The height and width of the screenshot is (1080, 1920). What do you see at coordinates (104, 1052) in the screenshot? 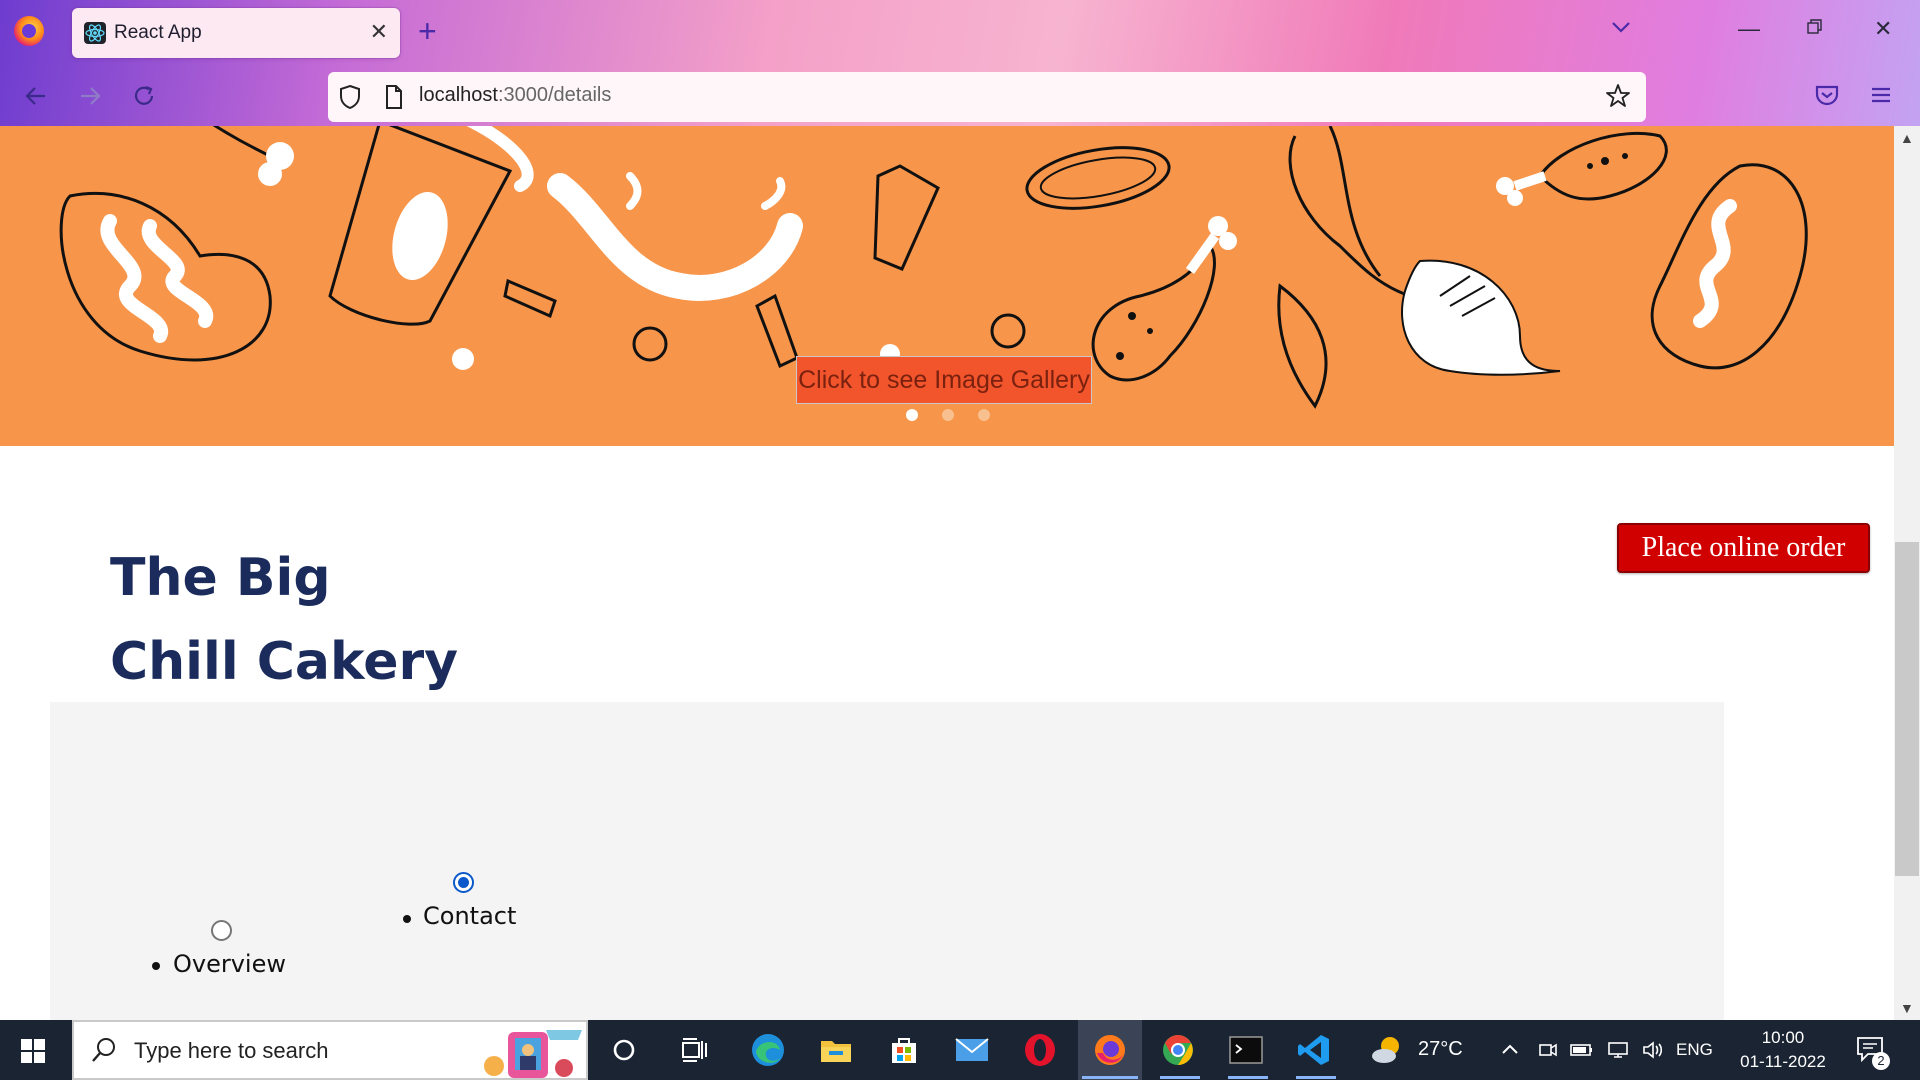
I see `search-icon` at bounding box center [104, 1052].